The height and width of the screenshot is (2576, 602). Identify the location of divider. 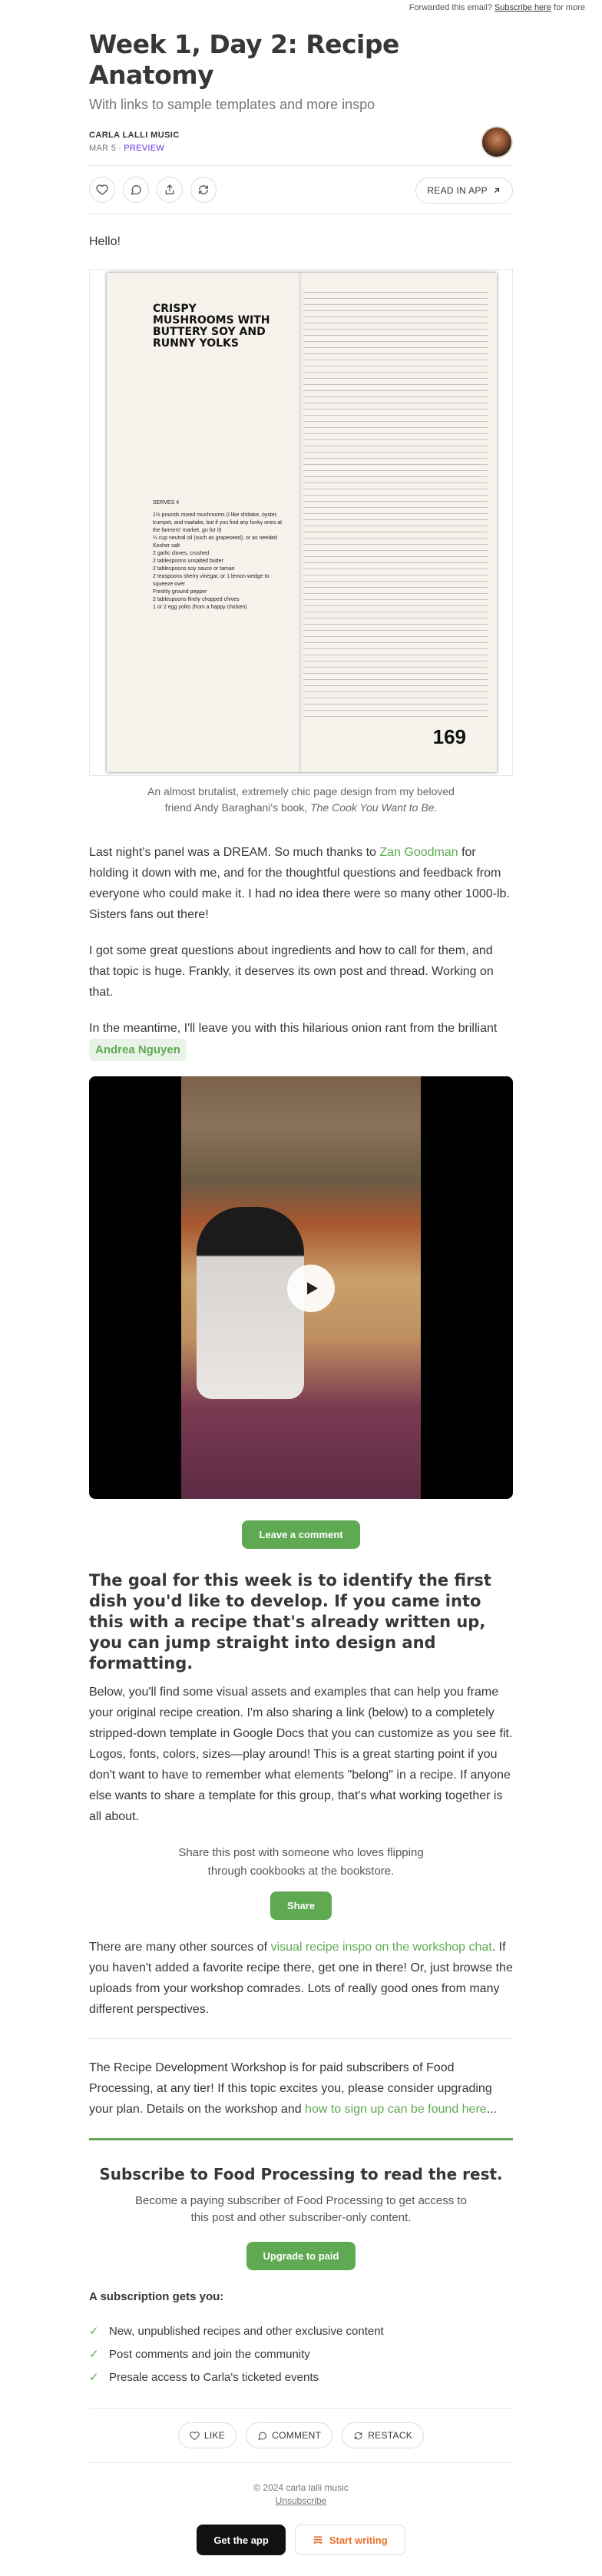
(301, 2038).